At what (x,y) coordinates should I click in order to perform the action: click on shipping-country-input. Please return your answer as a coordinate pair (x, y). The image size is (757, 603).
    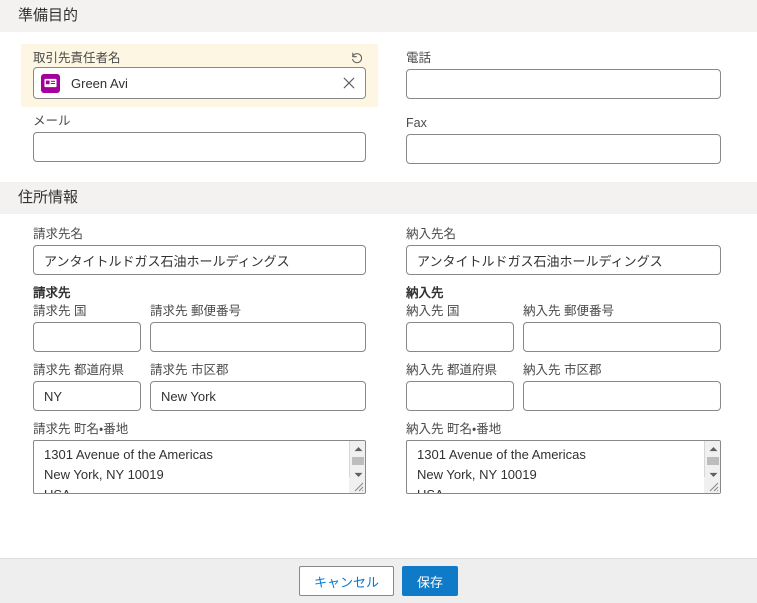
    Looking at the image, I should click on (460, 337).